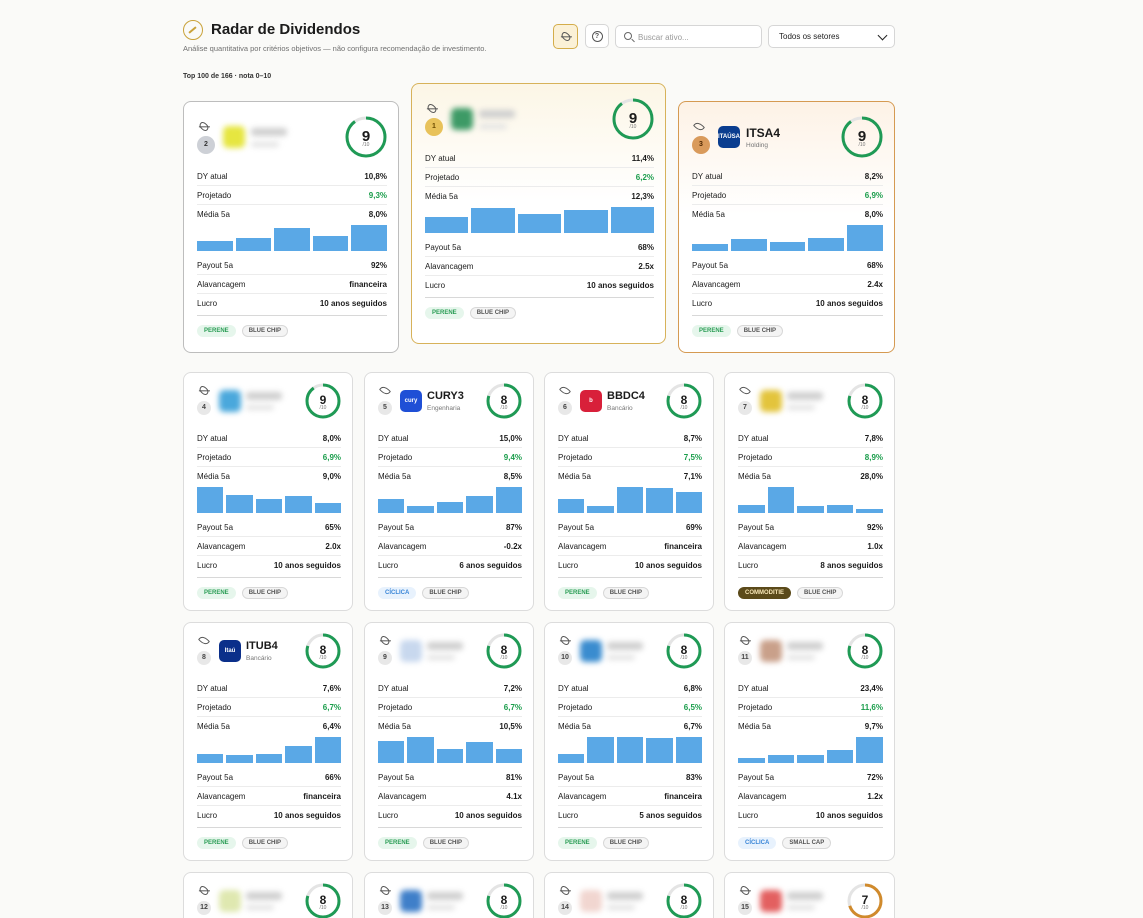  What do you see at coordinates (849, 303) in the screenshot?
I see `metric-value: 10 anos seguidos` at bounding box center [849, 303].